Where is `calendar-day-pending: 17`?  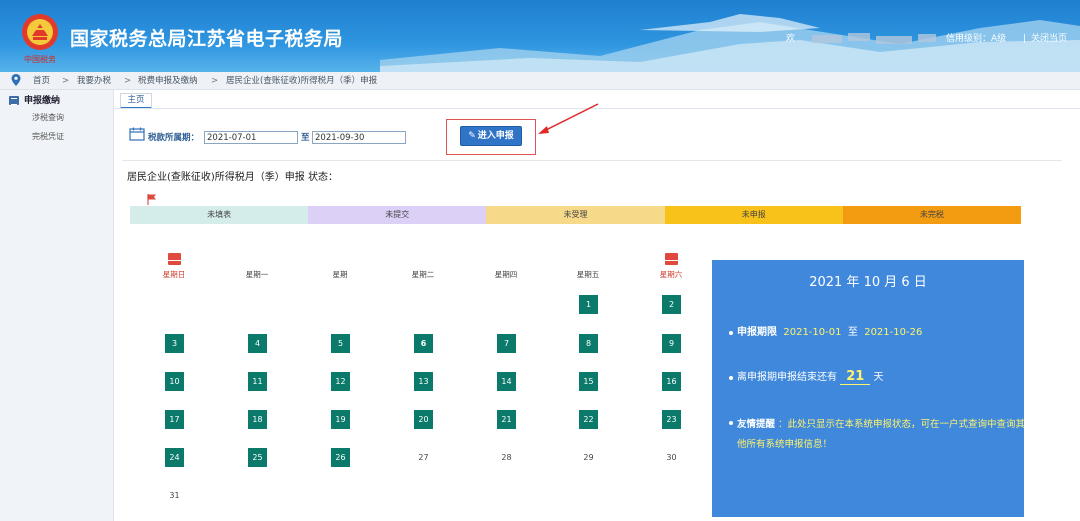
calendar-day-pending: 17 is located at coordinates (174, 419).